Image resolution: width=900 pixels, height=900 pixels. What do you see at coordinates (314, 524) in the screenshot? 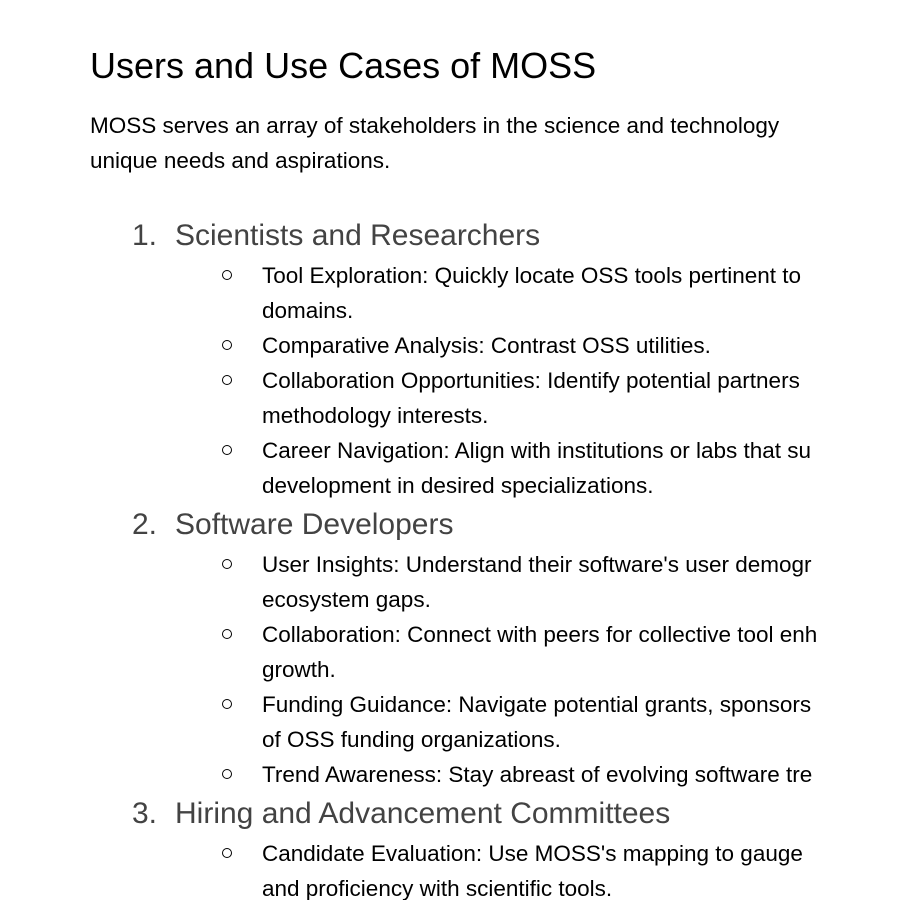
I see `section-title: Software Developers` at bounding box center [314, 524].